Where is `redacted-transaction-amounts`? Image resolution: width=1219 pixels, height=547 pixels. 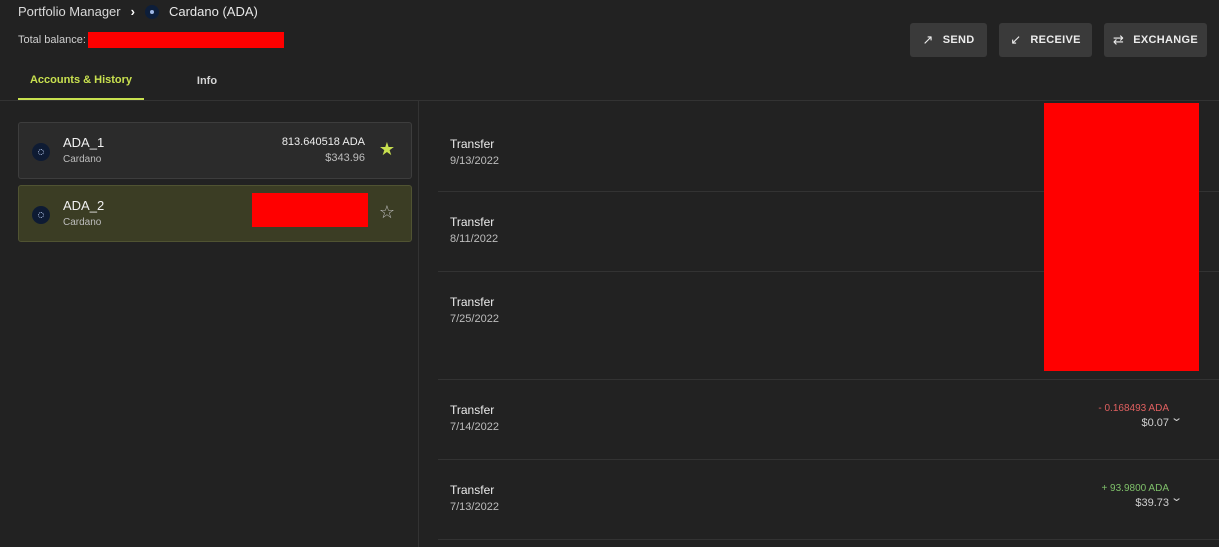 redacted-transaction-amounts is located at coordinates (1121, 237).